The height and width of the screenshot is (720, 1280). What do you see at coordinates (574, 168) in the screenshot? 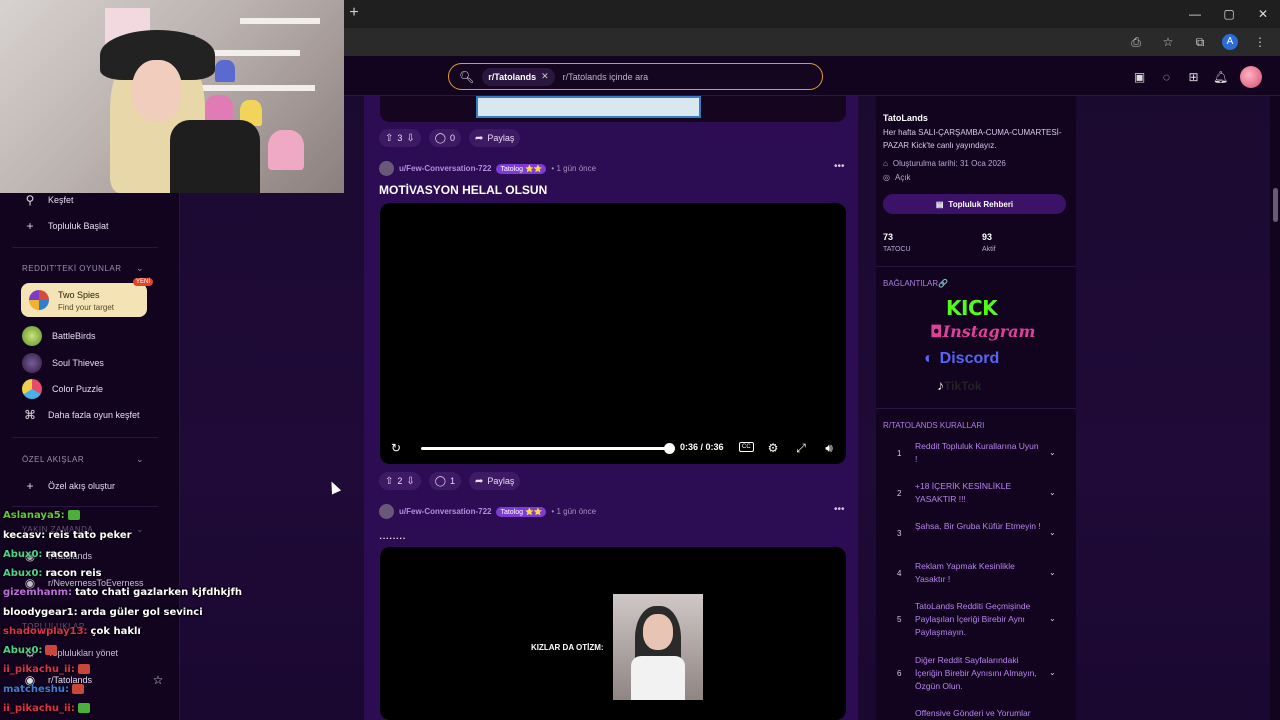
I see `post-time: • 1 gün önce` at bounding box center [574, 168].